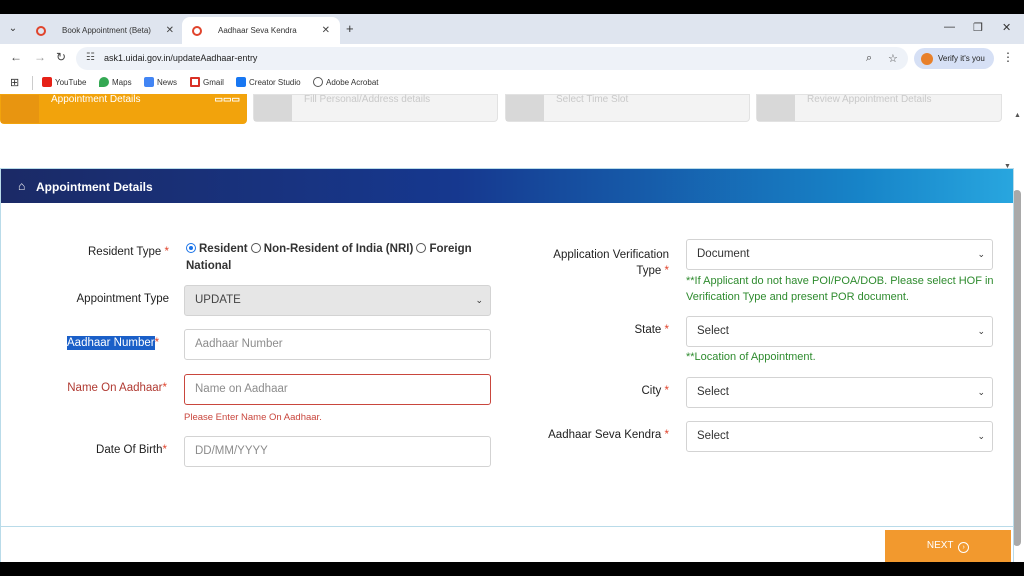 The image size is (1024, 576). Describe the element at coordinates (217, 249) in the screenshot. I see `radio-resident: Resident` at that location.